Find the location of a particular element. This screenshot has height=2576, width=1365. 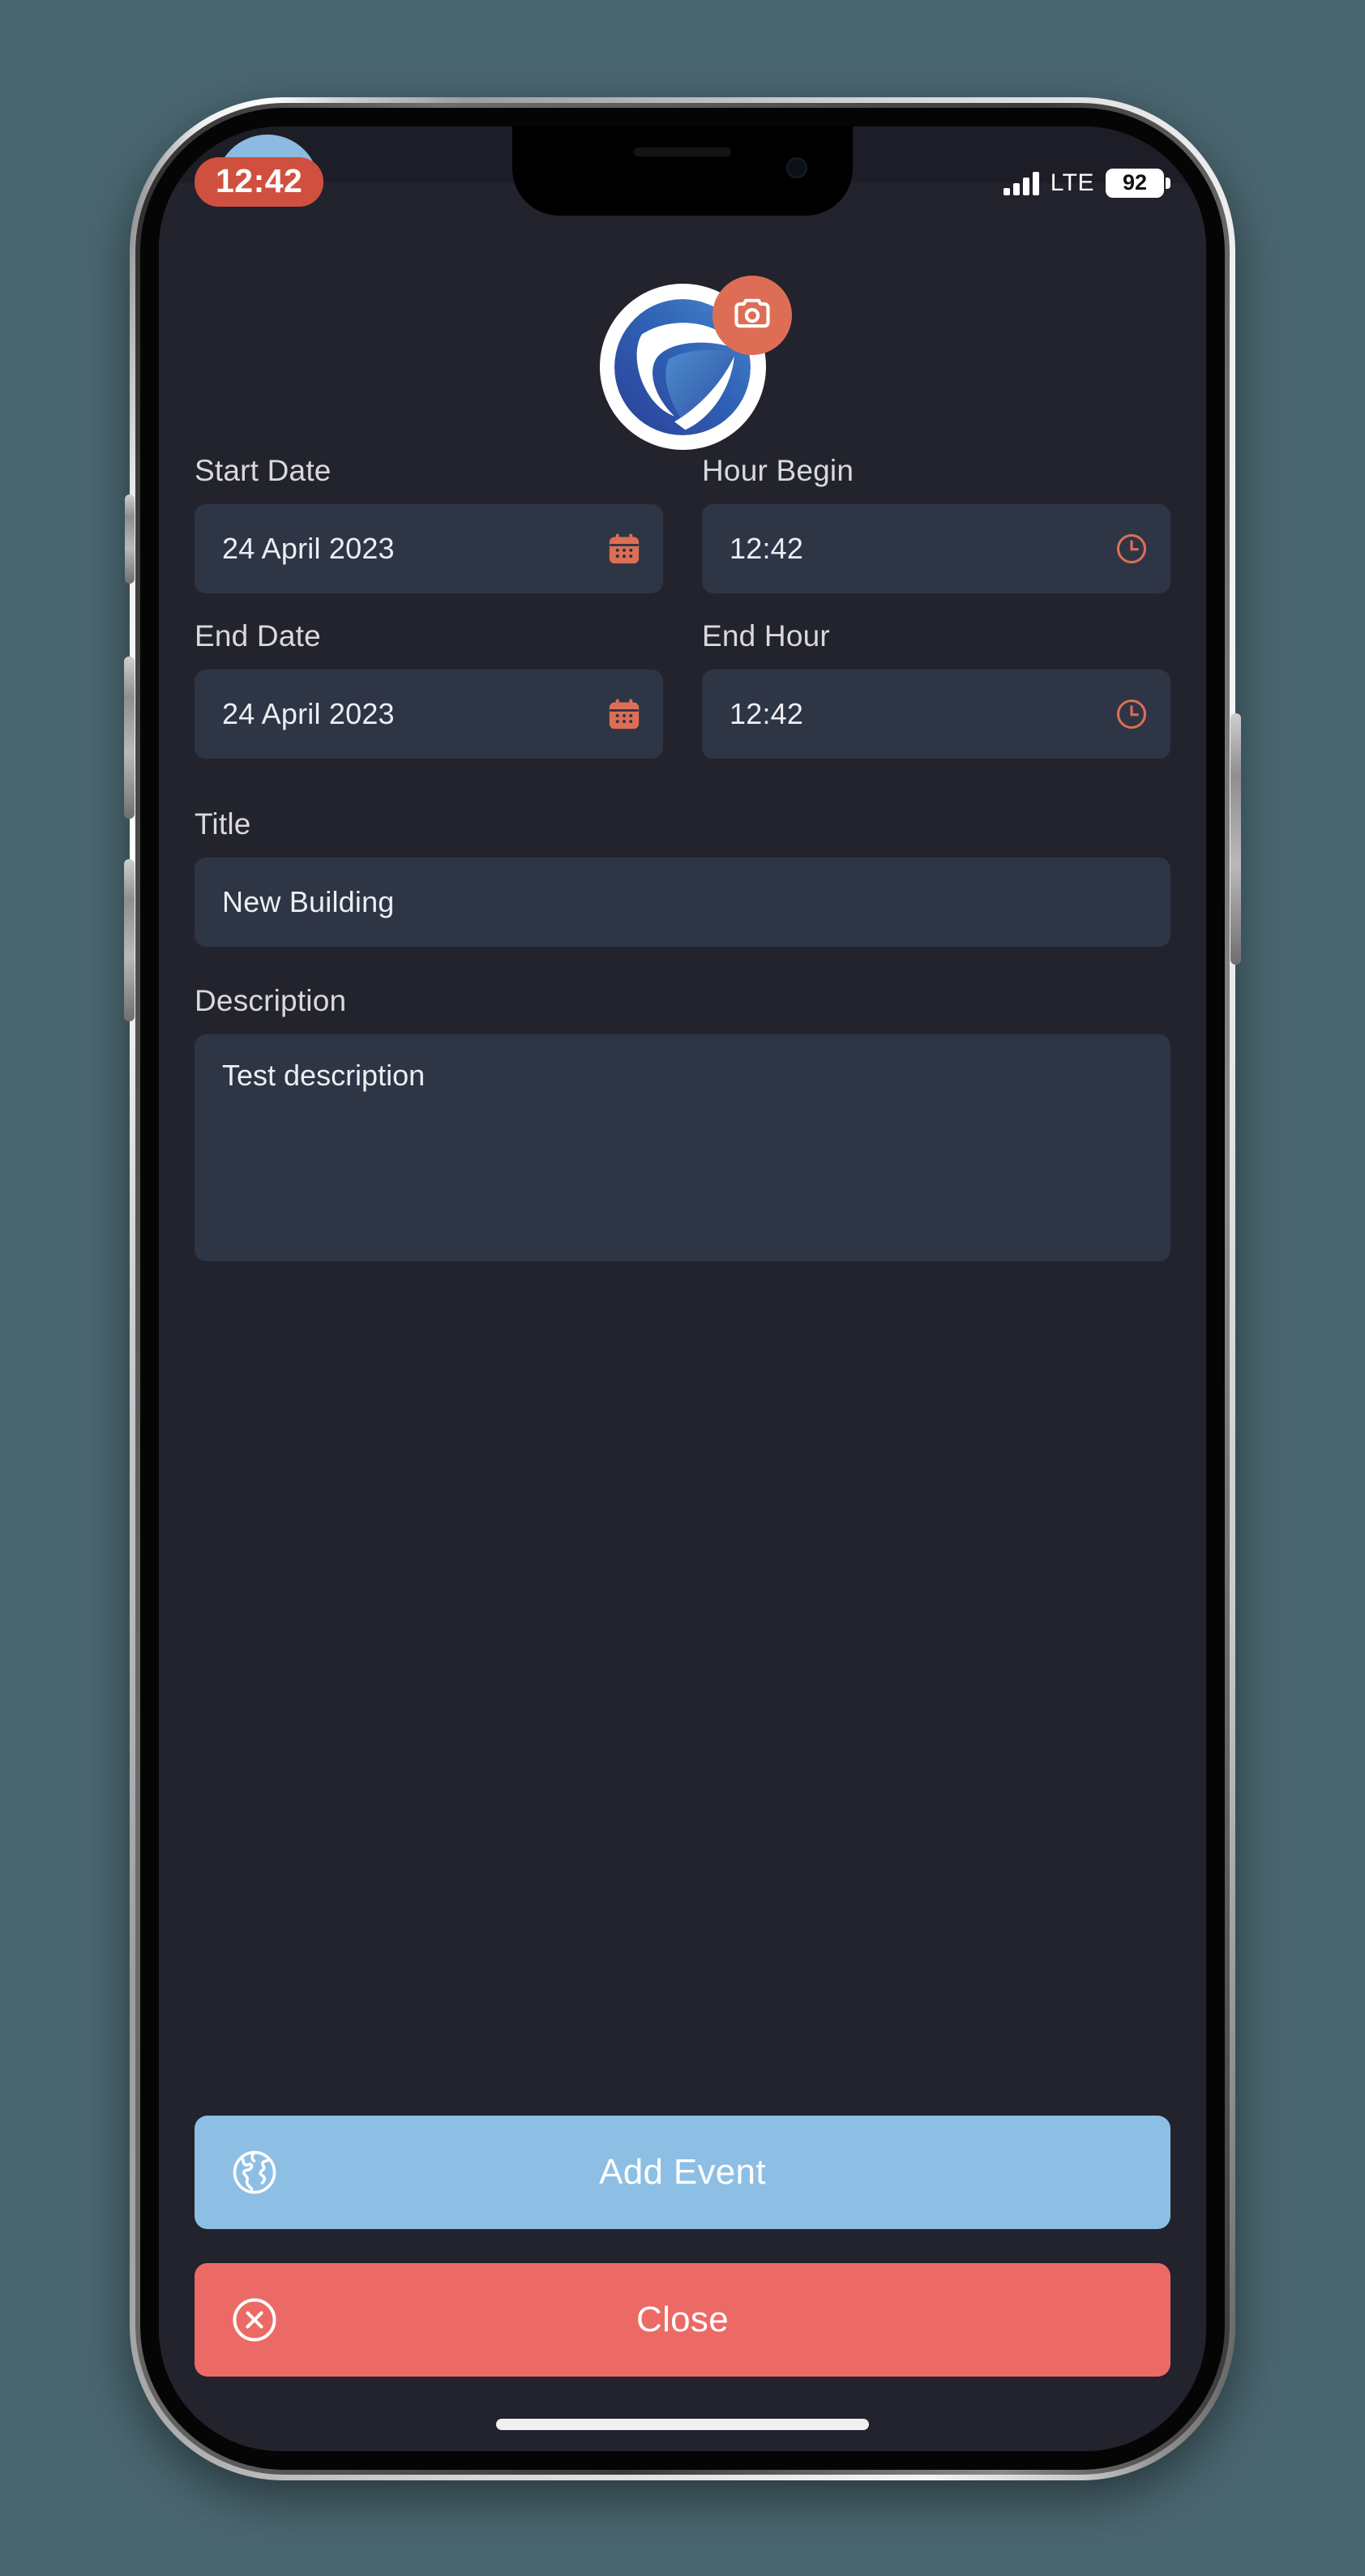

start-date-value: 24 April 2023 is located at coordinates (308, 548).